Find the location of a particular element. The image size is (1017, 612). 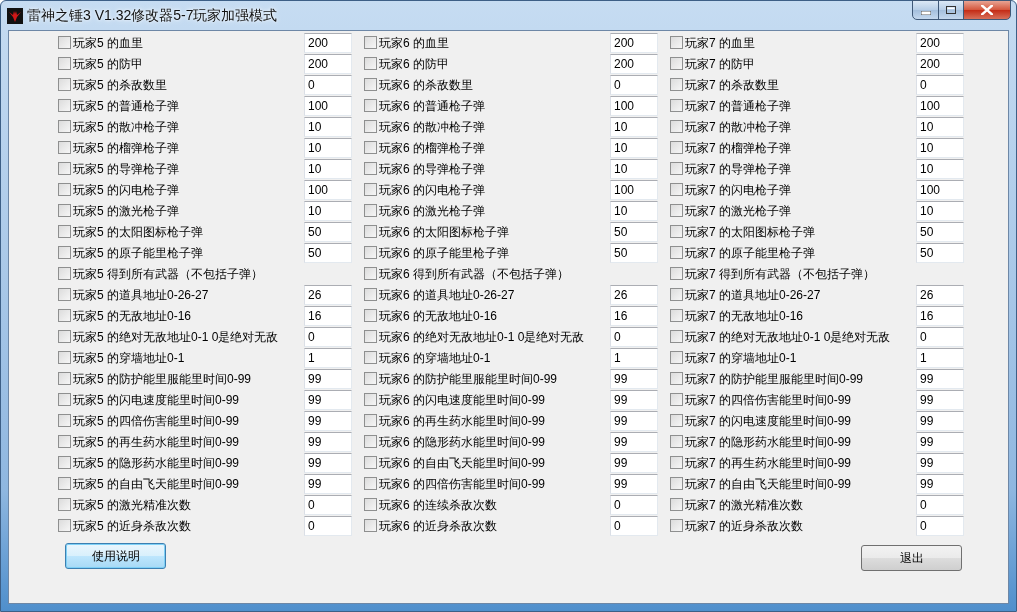

instructions-button: 使用说明 is located at coordinates (115, 556).